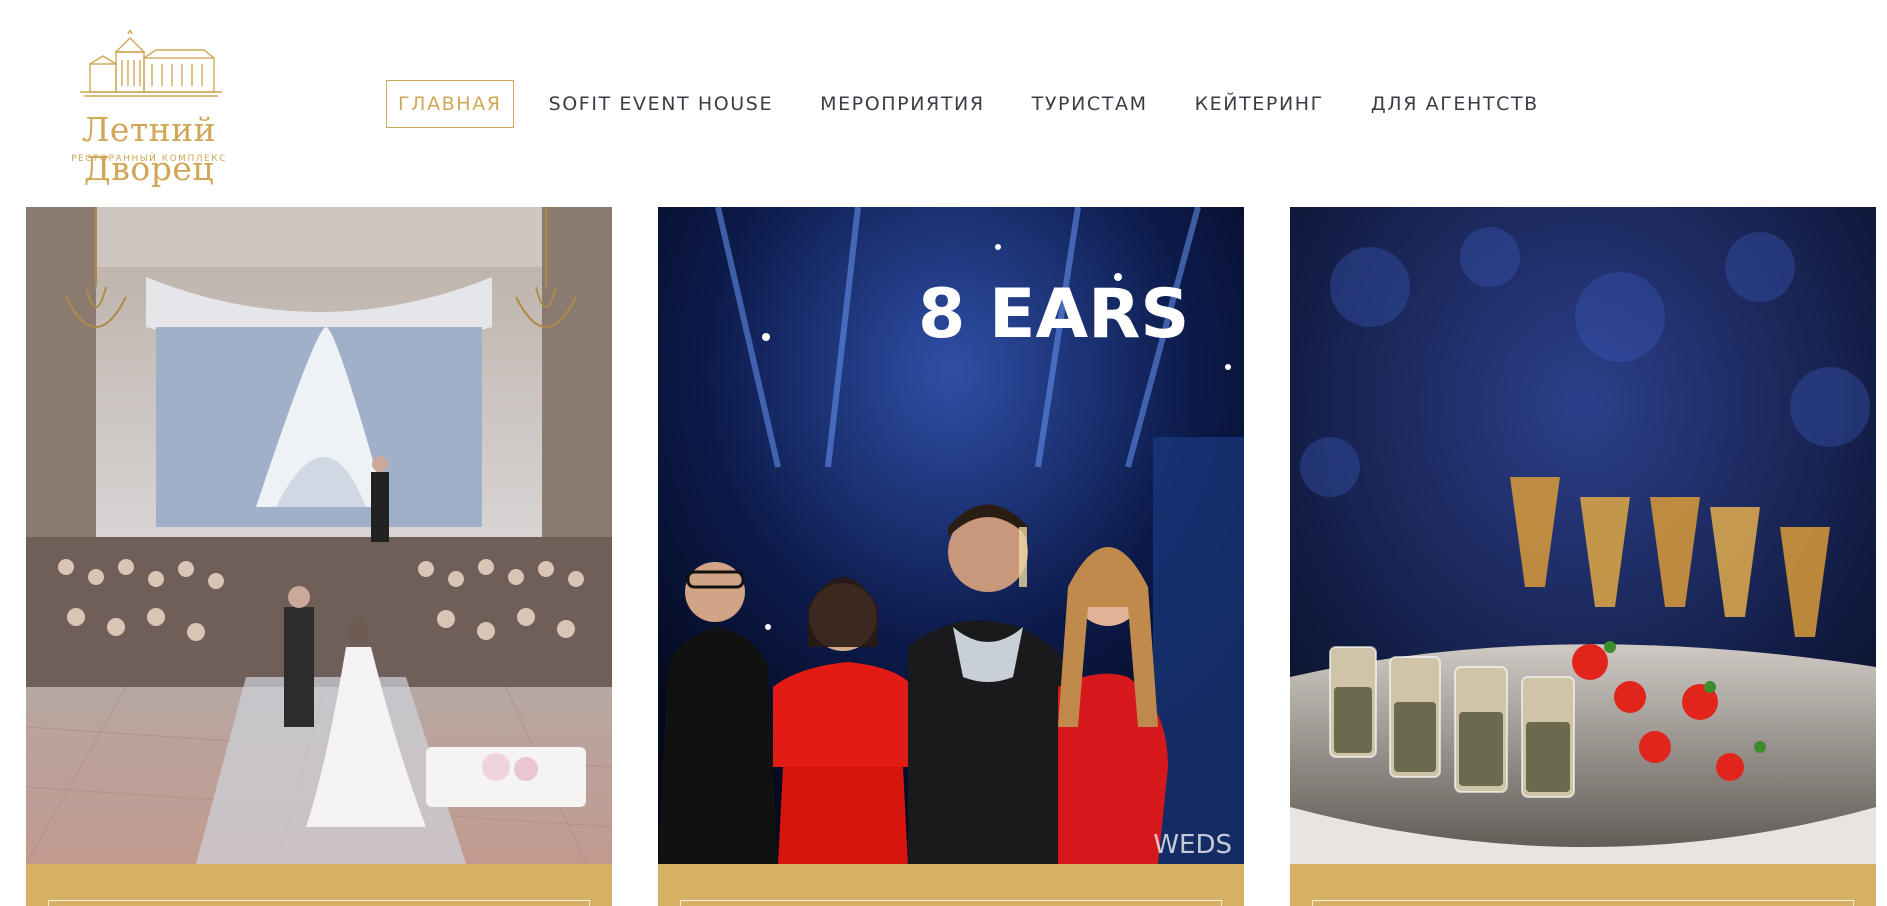 Image resolution: width=1887 pixels, height=906 pixels. I want to click on nav-item-agencies: ДЛЯ АГЕНТСТВ, so click(1455, 104).